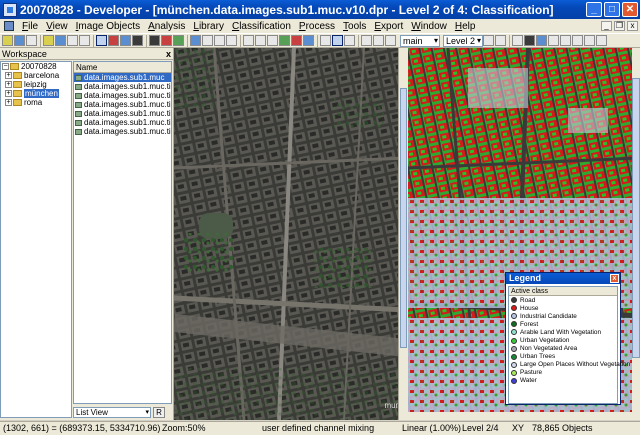 The image size is (640, 435). What do you see at coordinates (122, 67) in the screenshot?
I see `column-header-name: Name` at bounding box center [122, 67].